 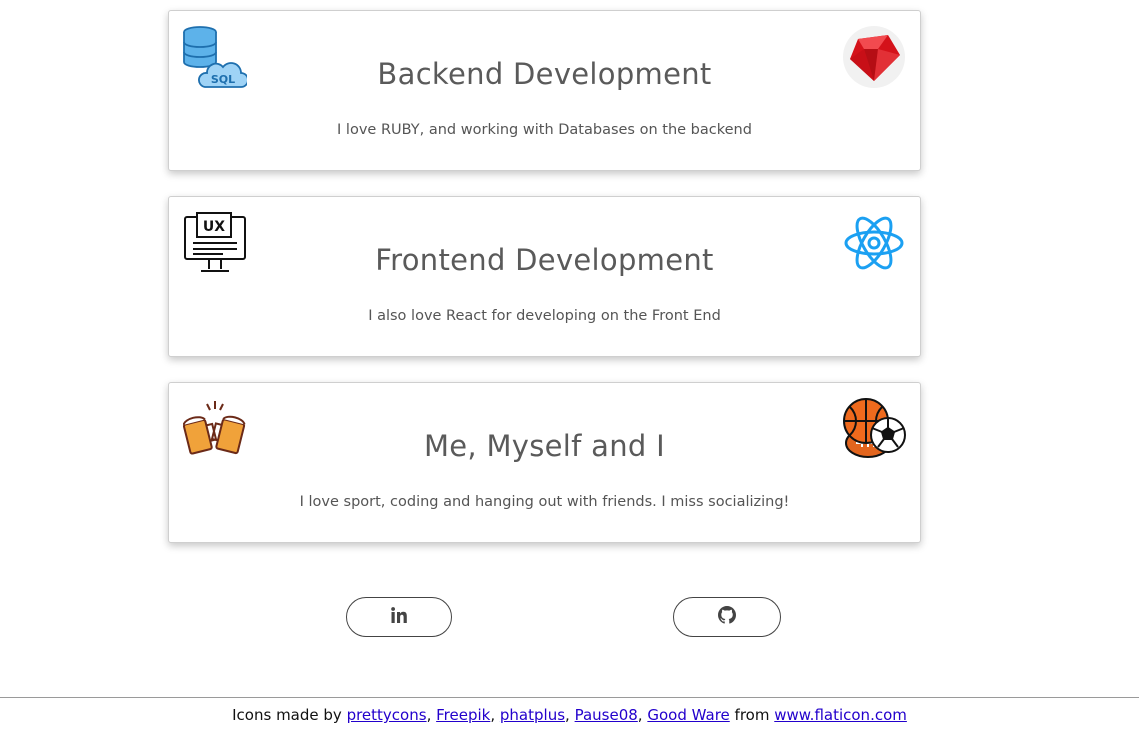 I want to click on credit-link-prettycons: prettycons, so click(x=387, y=715).